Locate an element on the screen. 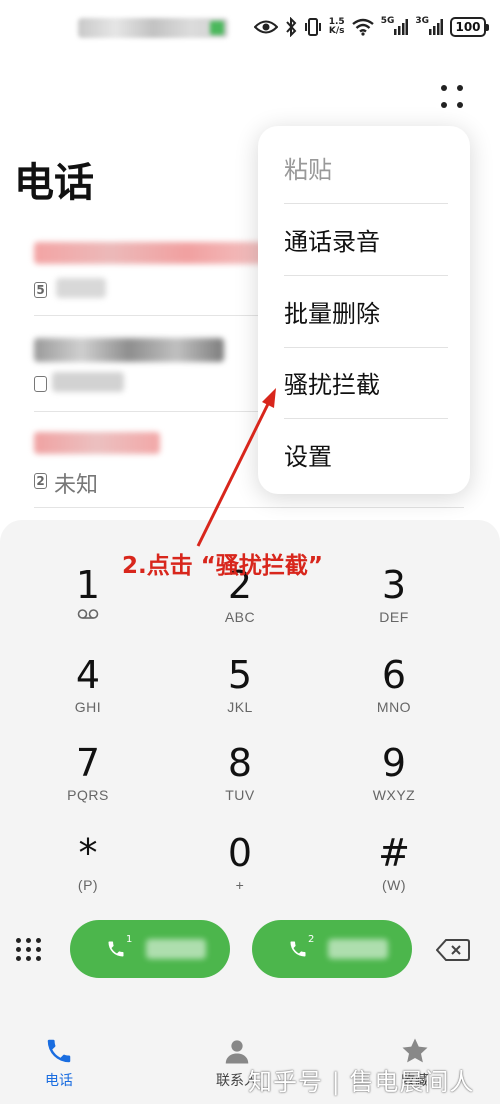 The image size is (500, 1104). watermark: 知乎号 | 售电晨间人 is located at coordinates (361, 1082).